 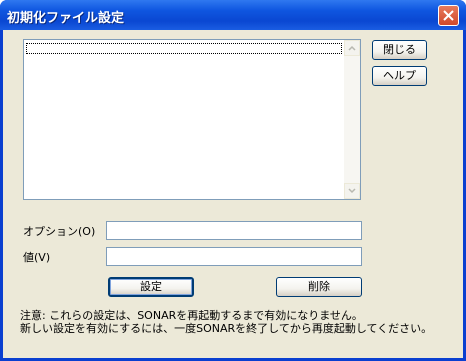 I want to click on title-close-button, so click(x=448, y=15).